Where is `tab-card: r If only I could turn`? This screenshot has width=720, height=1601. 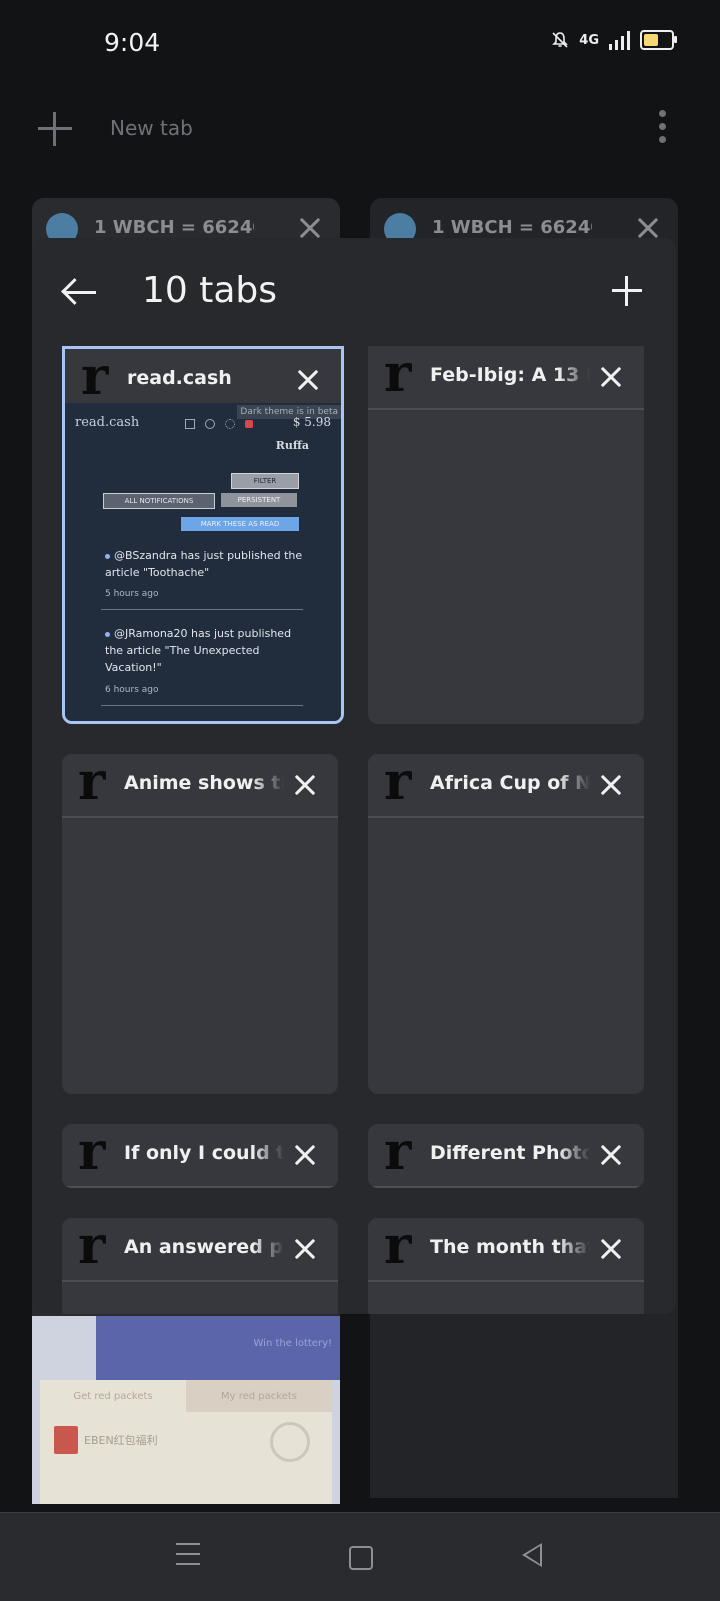
tab-card: r If only I could turn is located at coordinates (200, 1156).